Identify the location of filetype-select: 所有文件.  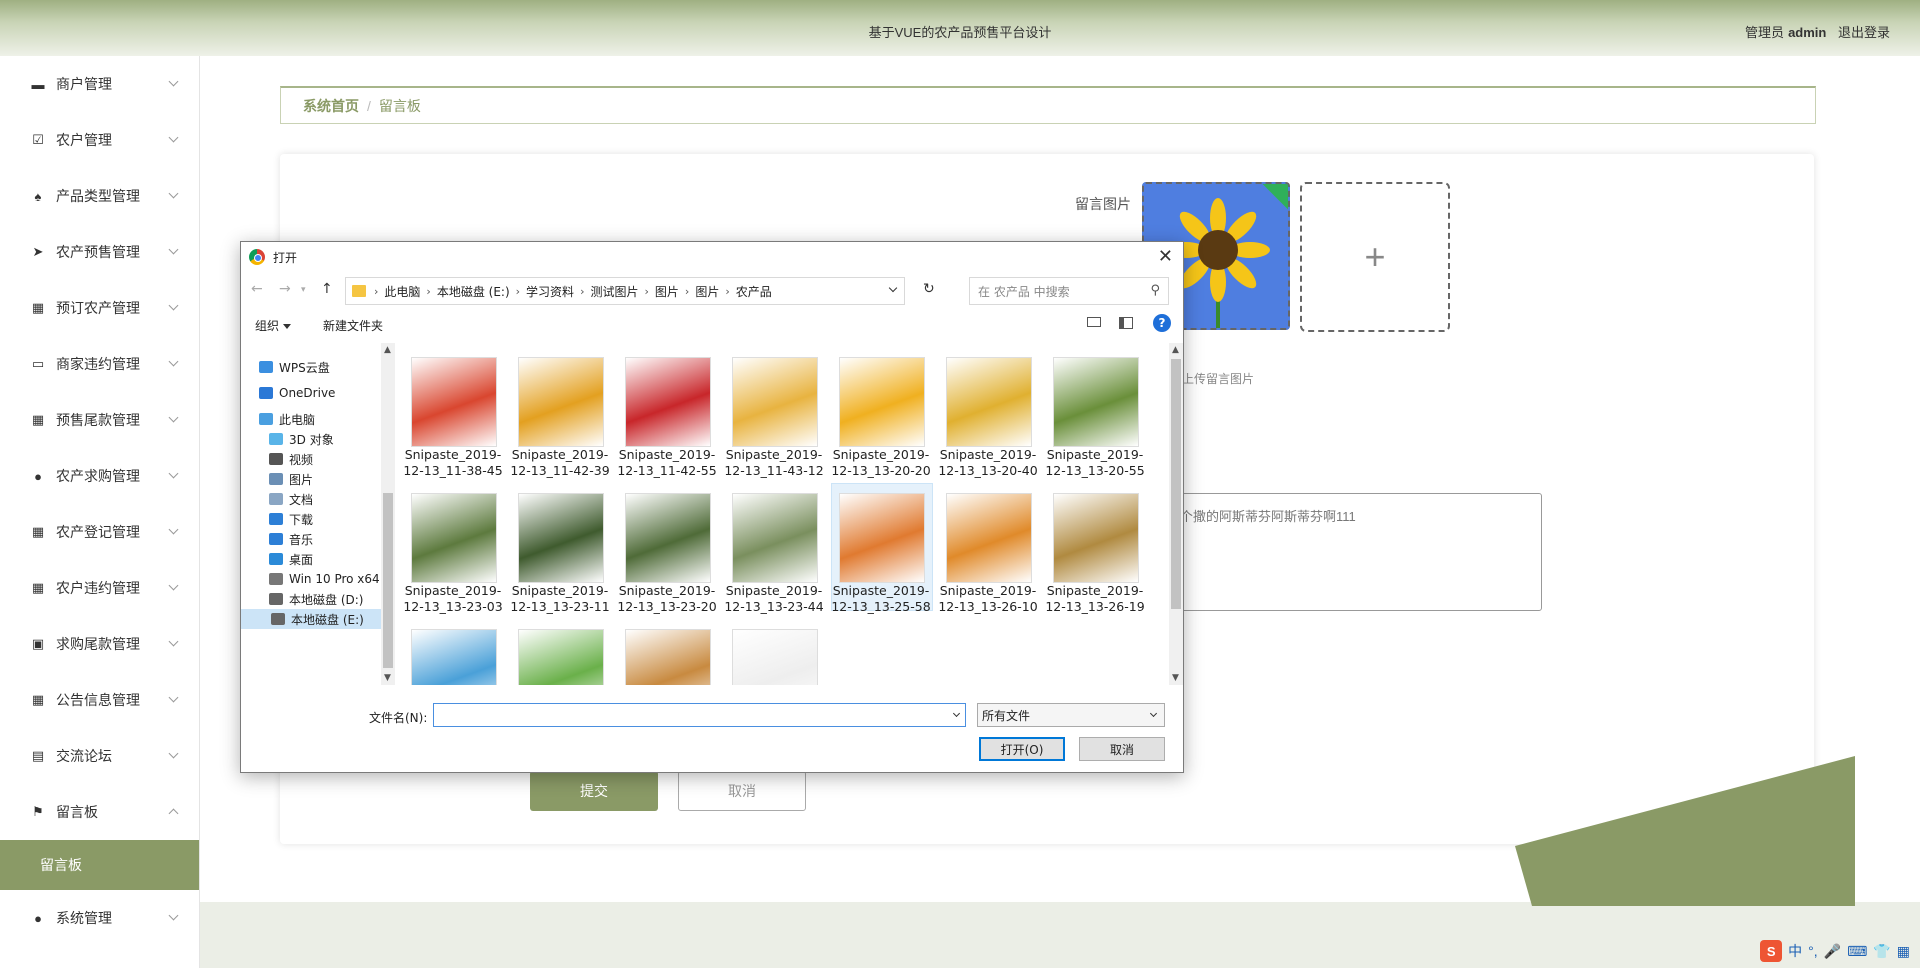
(1071, 715).